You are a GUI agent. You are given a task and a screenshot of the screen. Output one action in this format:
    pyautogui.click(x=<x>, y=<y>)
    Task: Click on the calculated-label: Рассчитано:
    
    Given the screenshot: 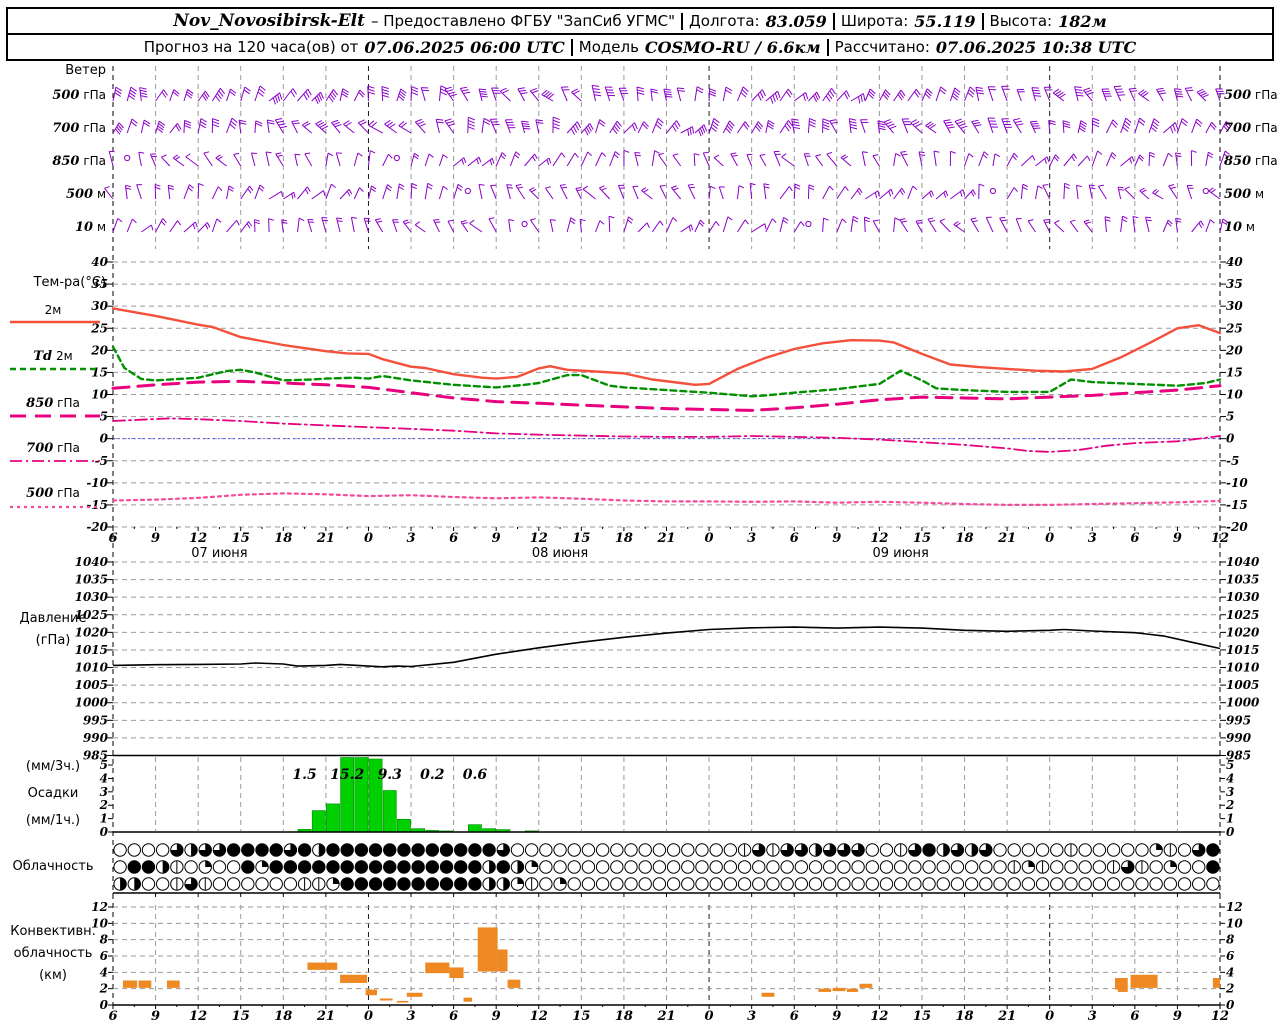 What is the action you would take?
    pyautogui.click(x=882, y=47)
    